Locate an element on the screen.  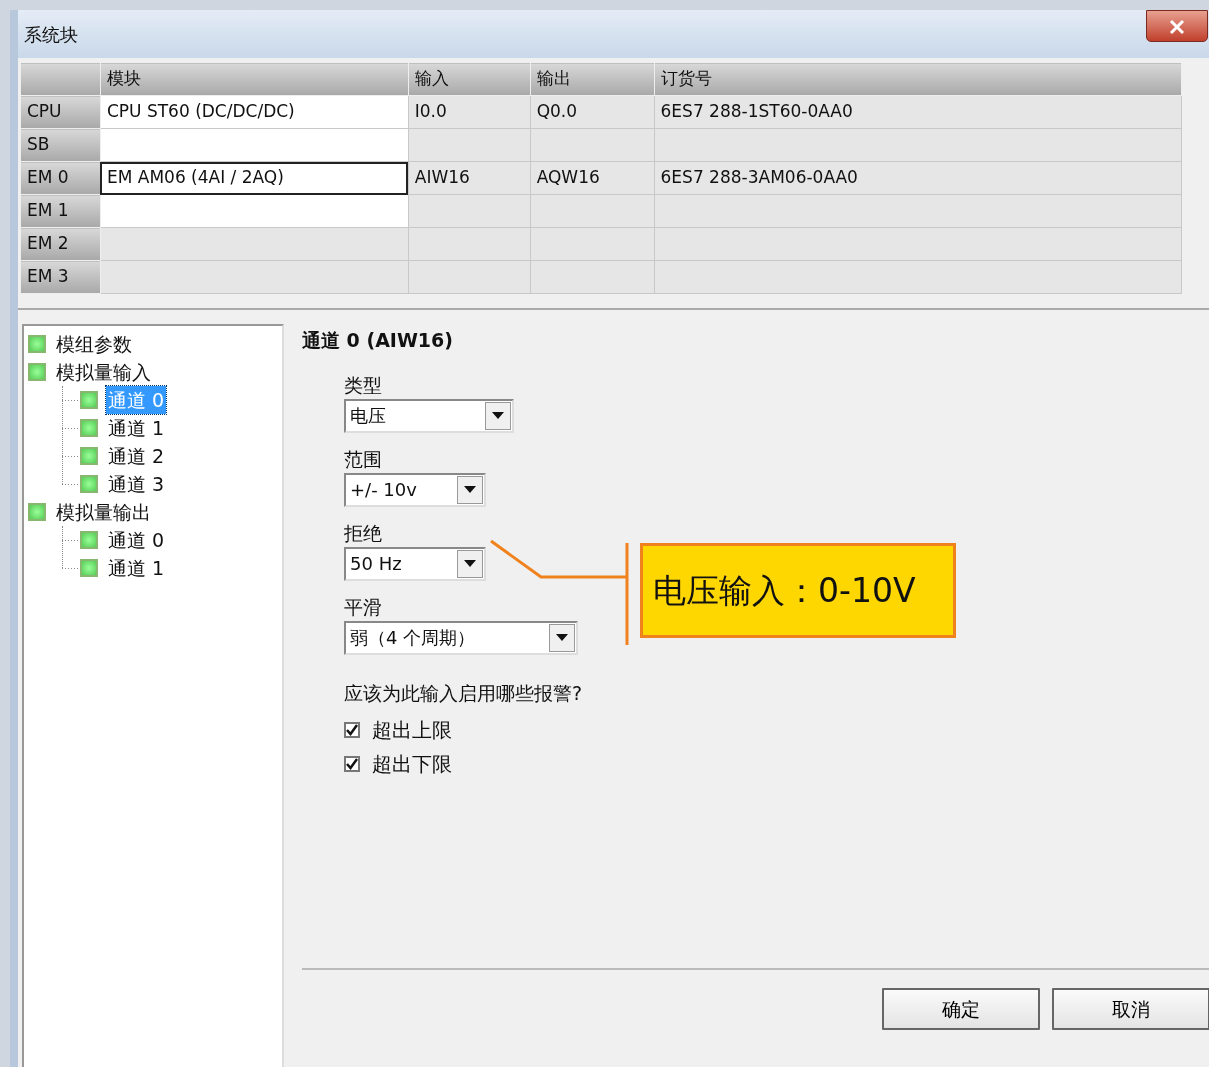
close-icon is located at coordinates (1177, 26).